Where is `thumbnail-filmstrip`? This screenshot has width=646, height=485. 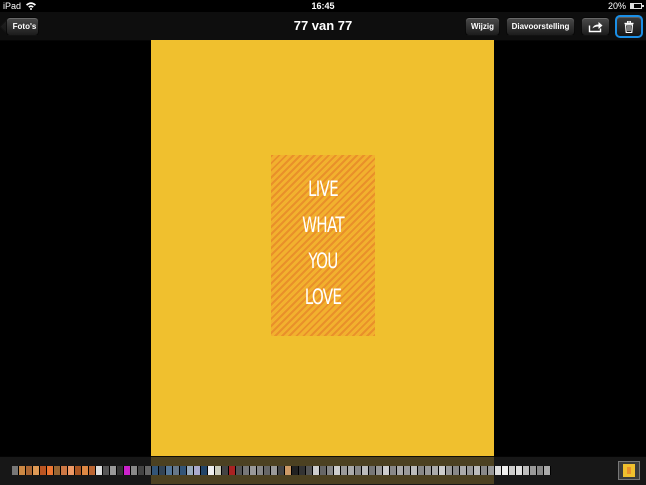 thumbnail-filmstrip is located at coordinates (323, 470).